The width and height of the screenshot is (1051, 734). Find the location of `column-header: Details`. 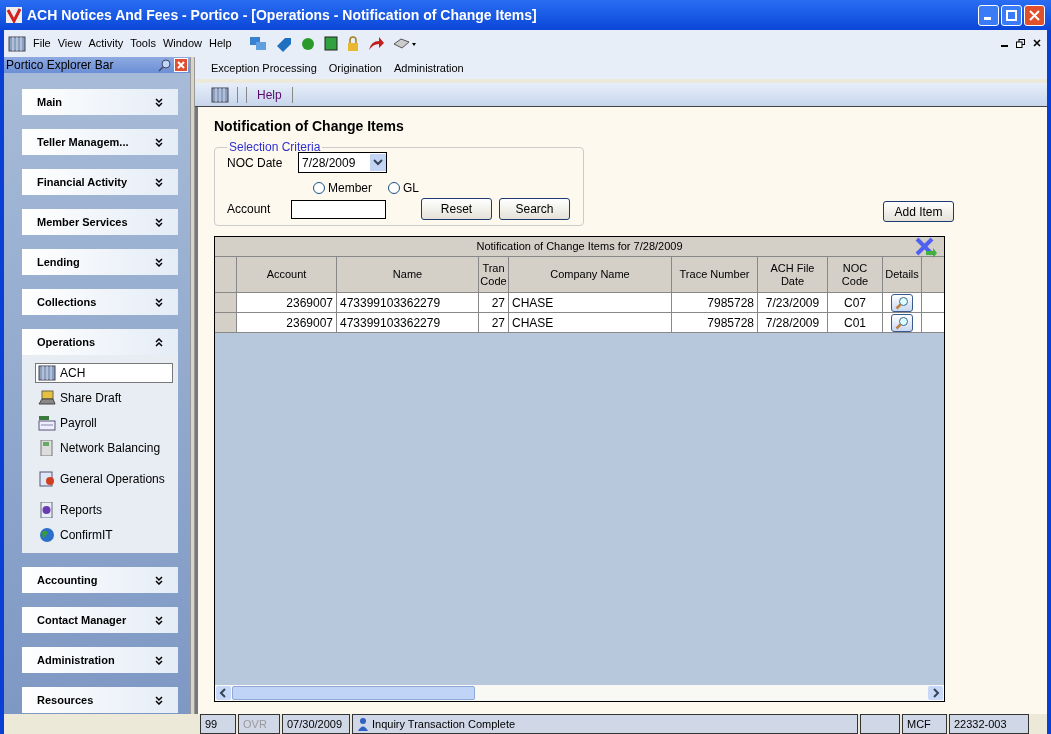

column-header: Details is located at coordinates (902, 274).